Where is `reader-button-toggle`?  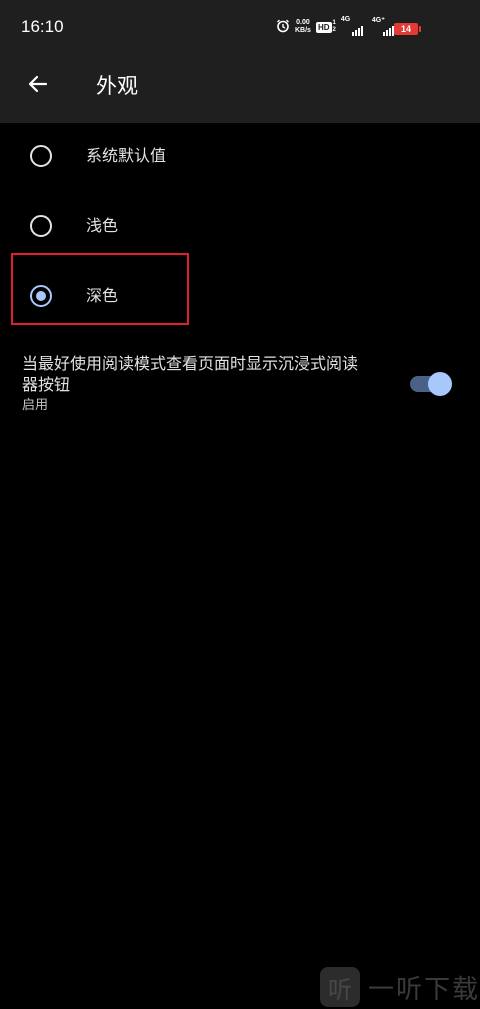 reader-button-toggle is located at coordinates (432, 384).